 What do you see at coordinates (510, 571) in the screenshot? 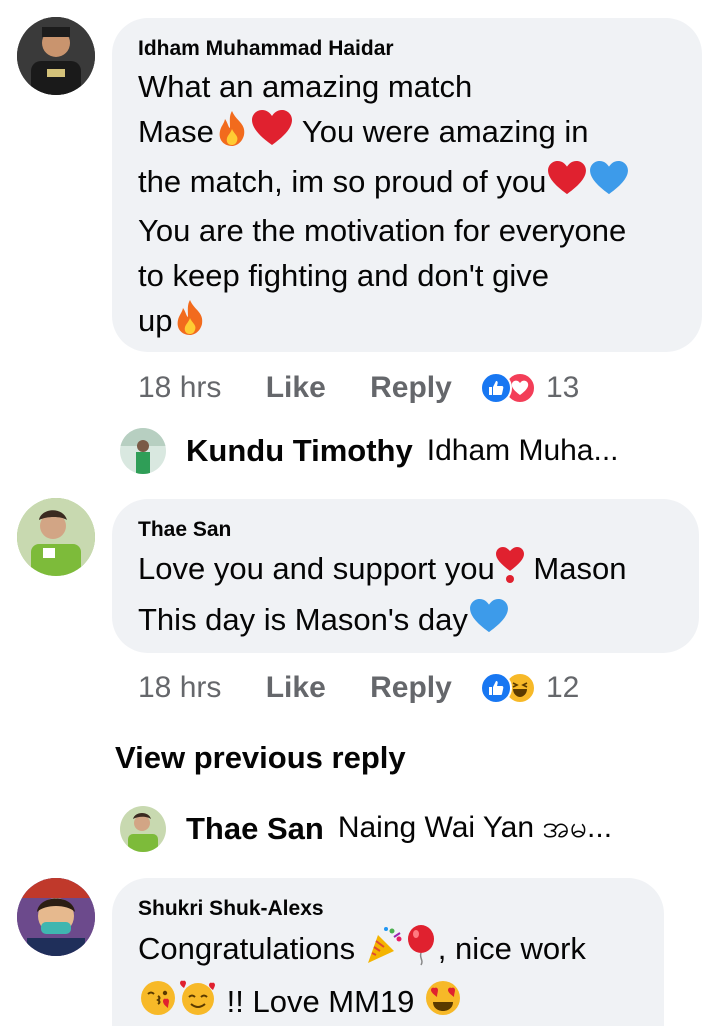
I see `heart-exclamation-emoji-icon` at bounding box center [510, 571].